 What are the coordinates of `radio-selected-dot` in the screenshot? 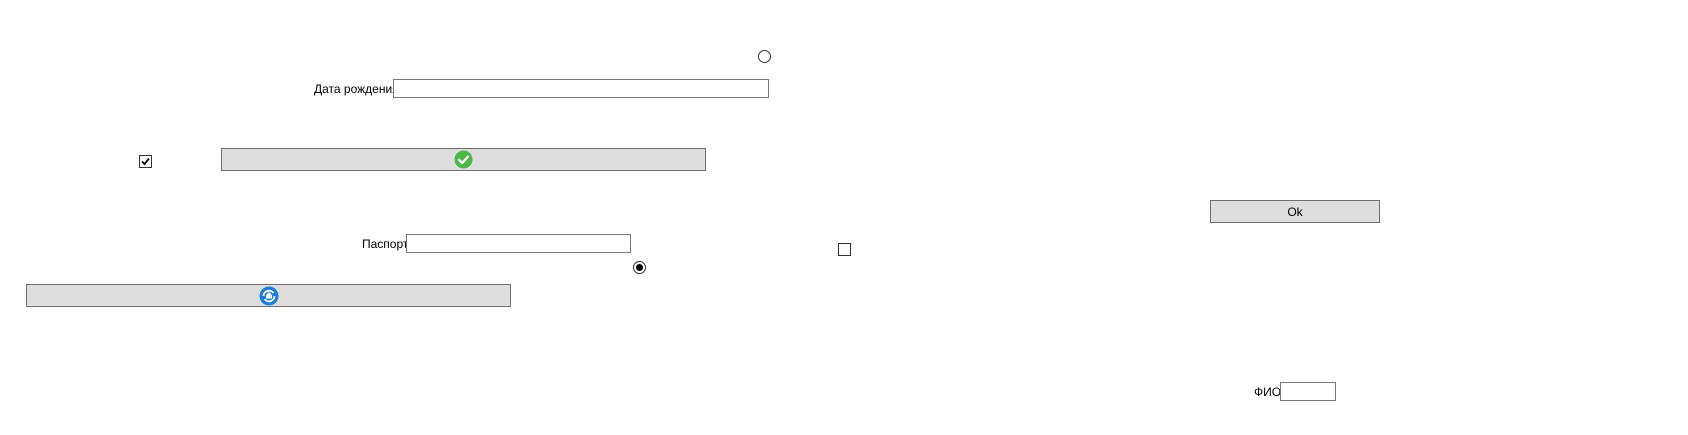 It's located at (639, 267).